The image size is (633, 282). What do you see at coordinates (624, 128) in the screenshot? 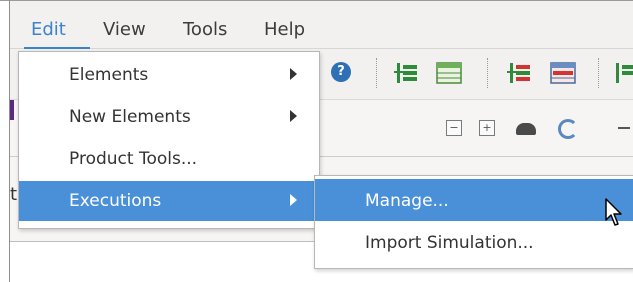
I see `minimize-icon` at bounding box center [624, 128].